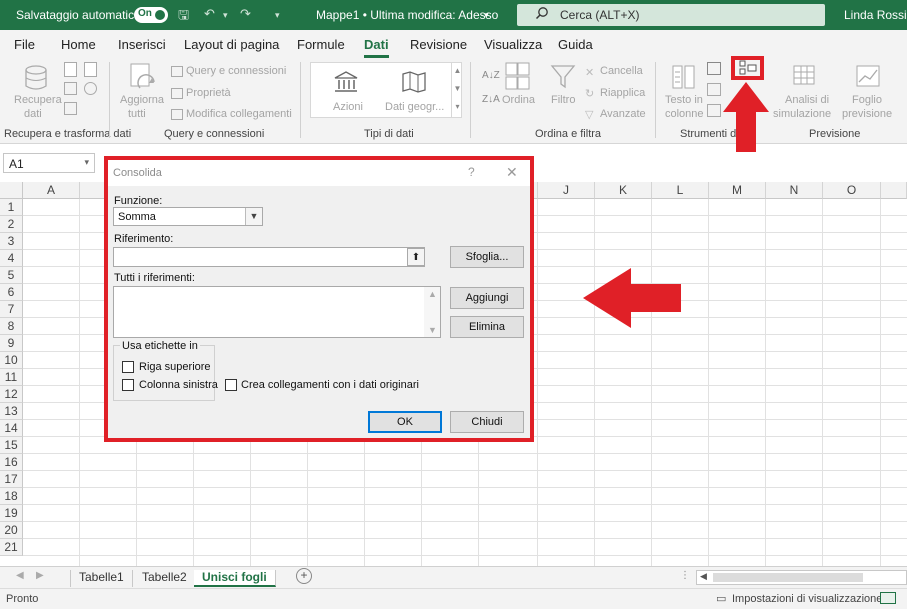 The image size is (907, 609). What do you see at coordinates (11, 428) in the screenshot?
I see `row-header: 14` at bounding box center [11, 428].